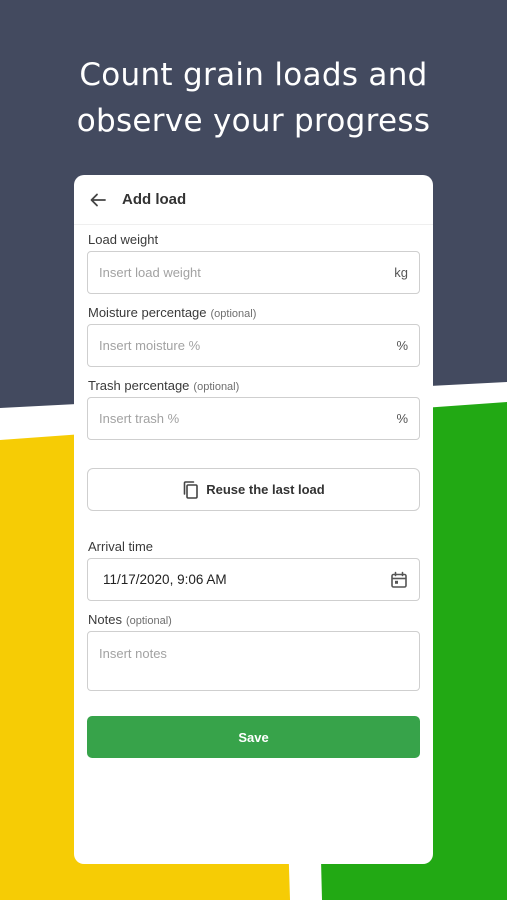 This screenshot has height=900, width=507. I want to click on reuse-last-load-label: Reuse the last load, so click(265, 489).